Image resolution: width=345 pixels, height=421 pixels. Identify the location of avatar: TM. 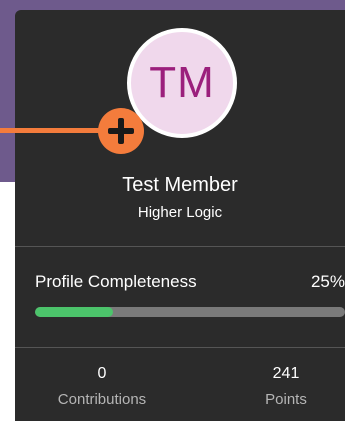
(182, 83).